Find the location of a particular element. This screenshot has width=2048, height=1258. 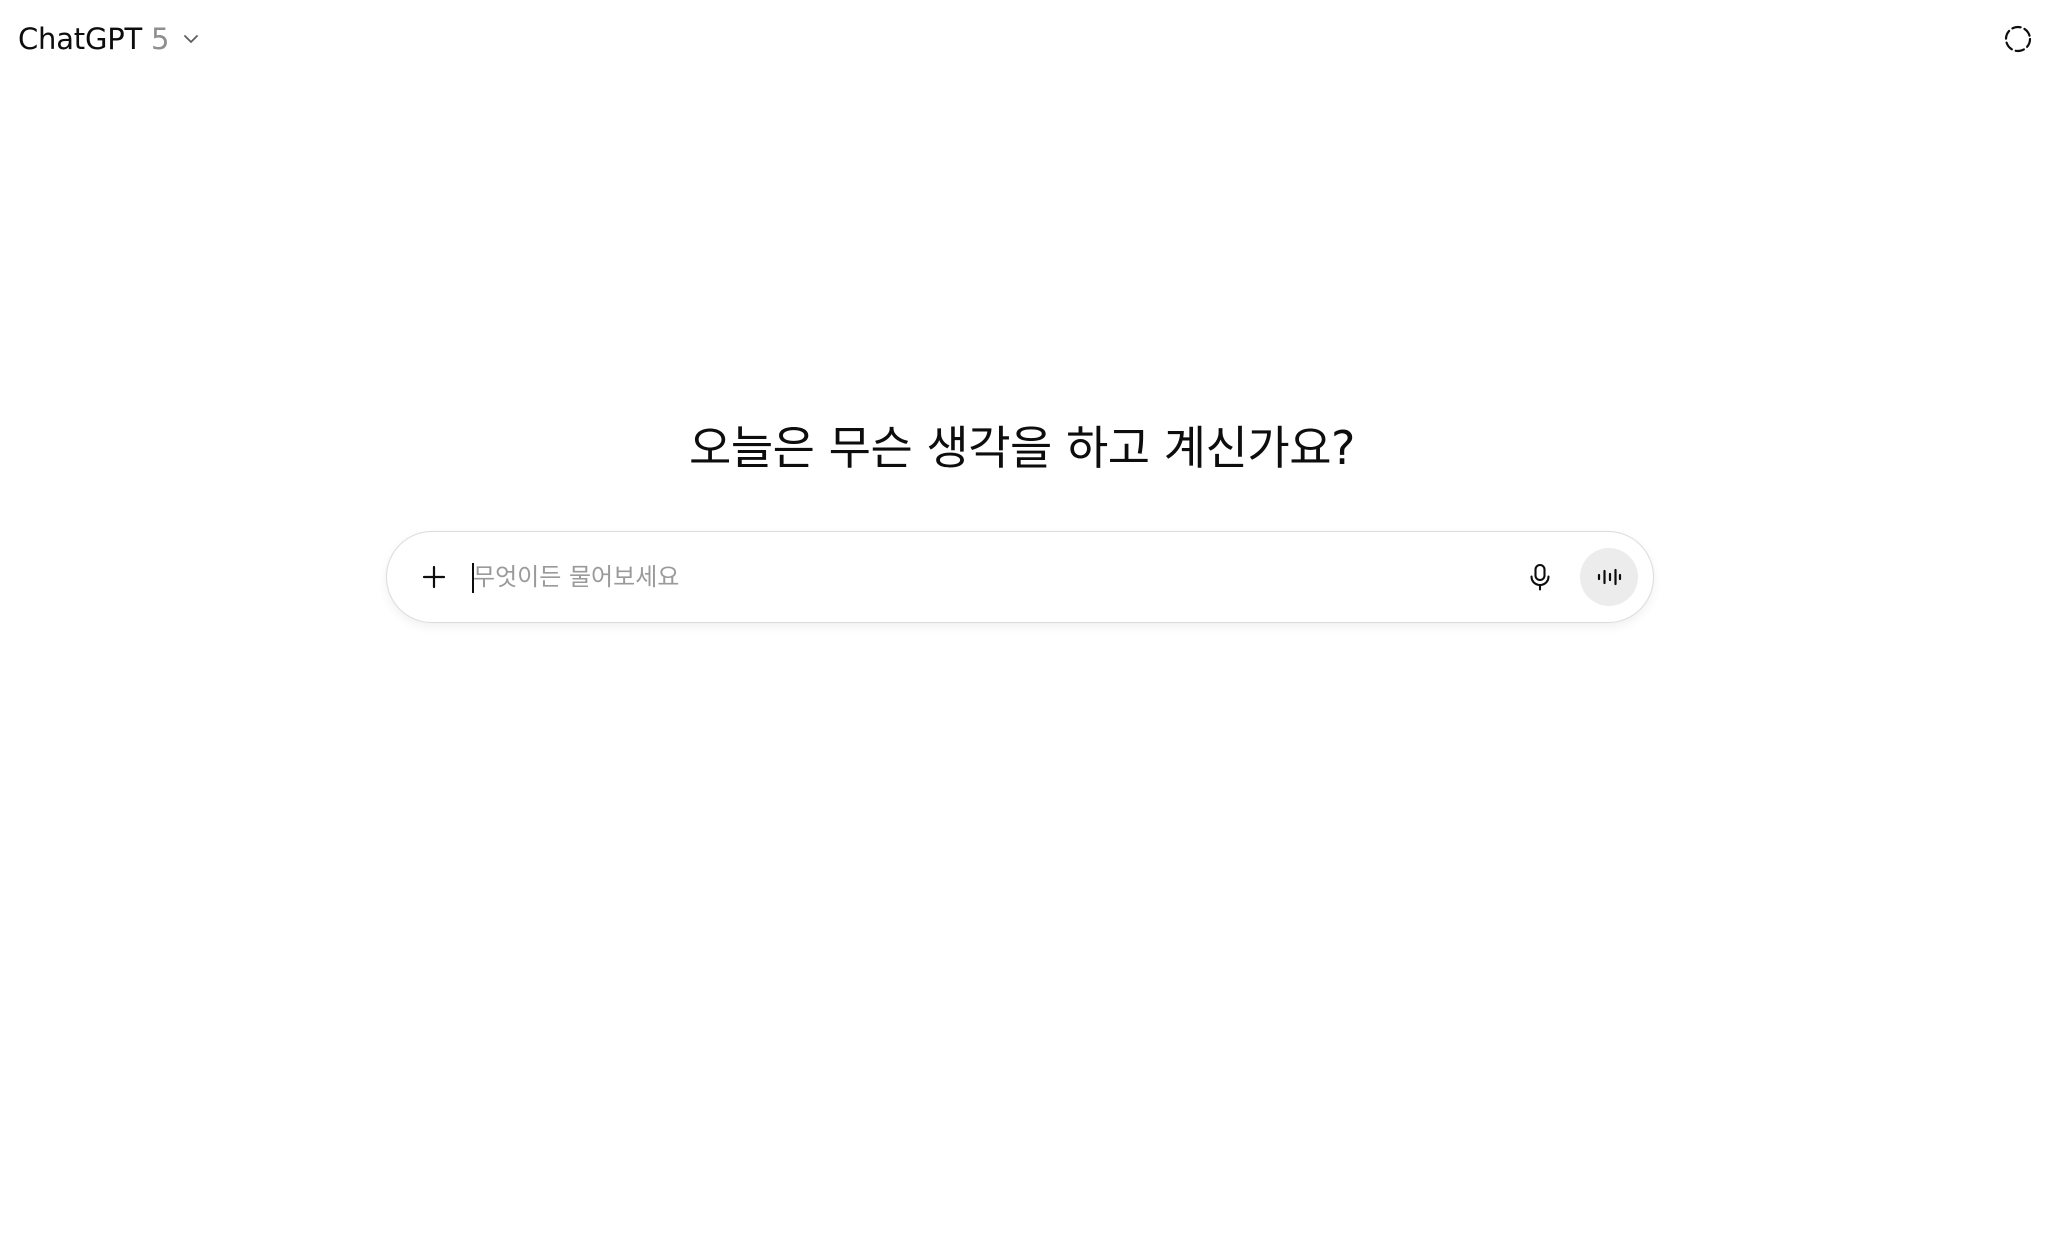

model-name: ChatGPT is located at coordinates (80, 39).